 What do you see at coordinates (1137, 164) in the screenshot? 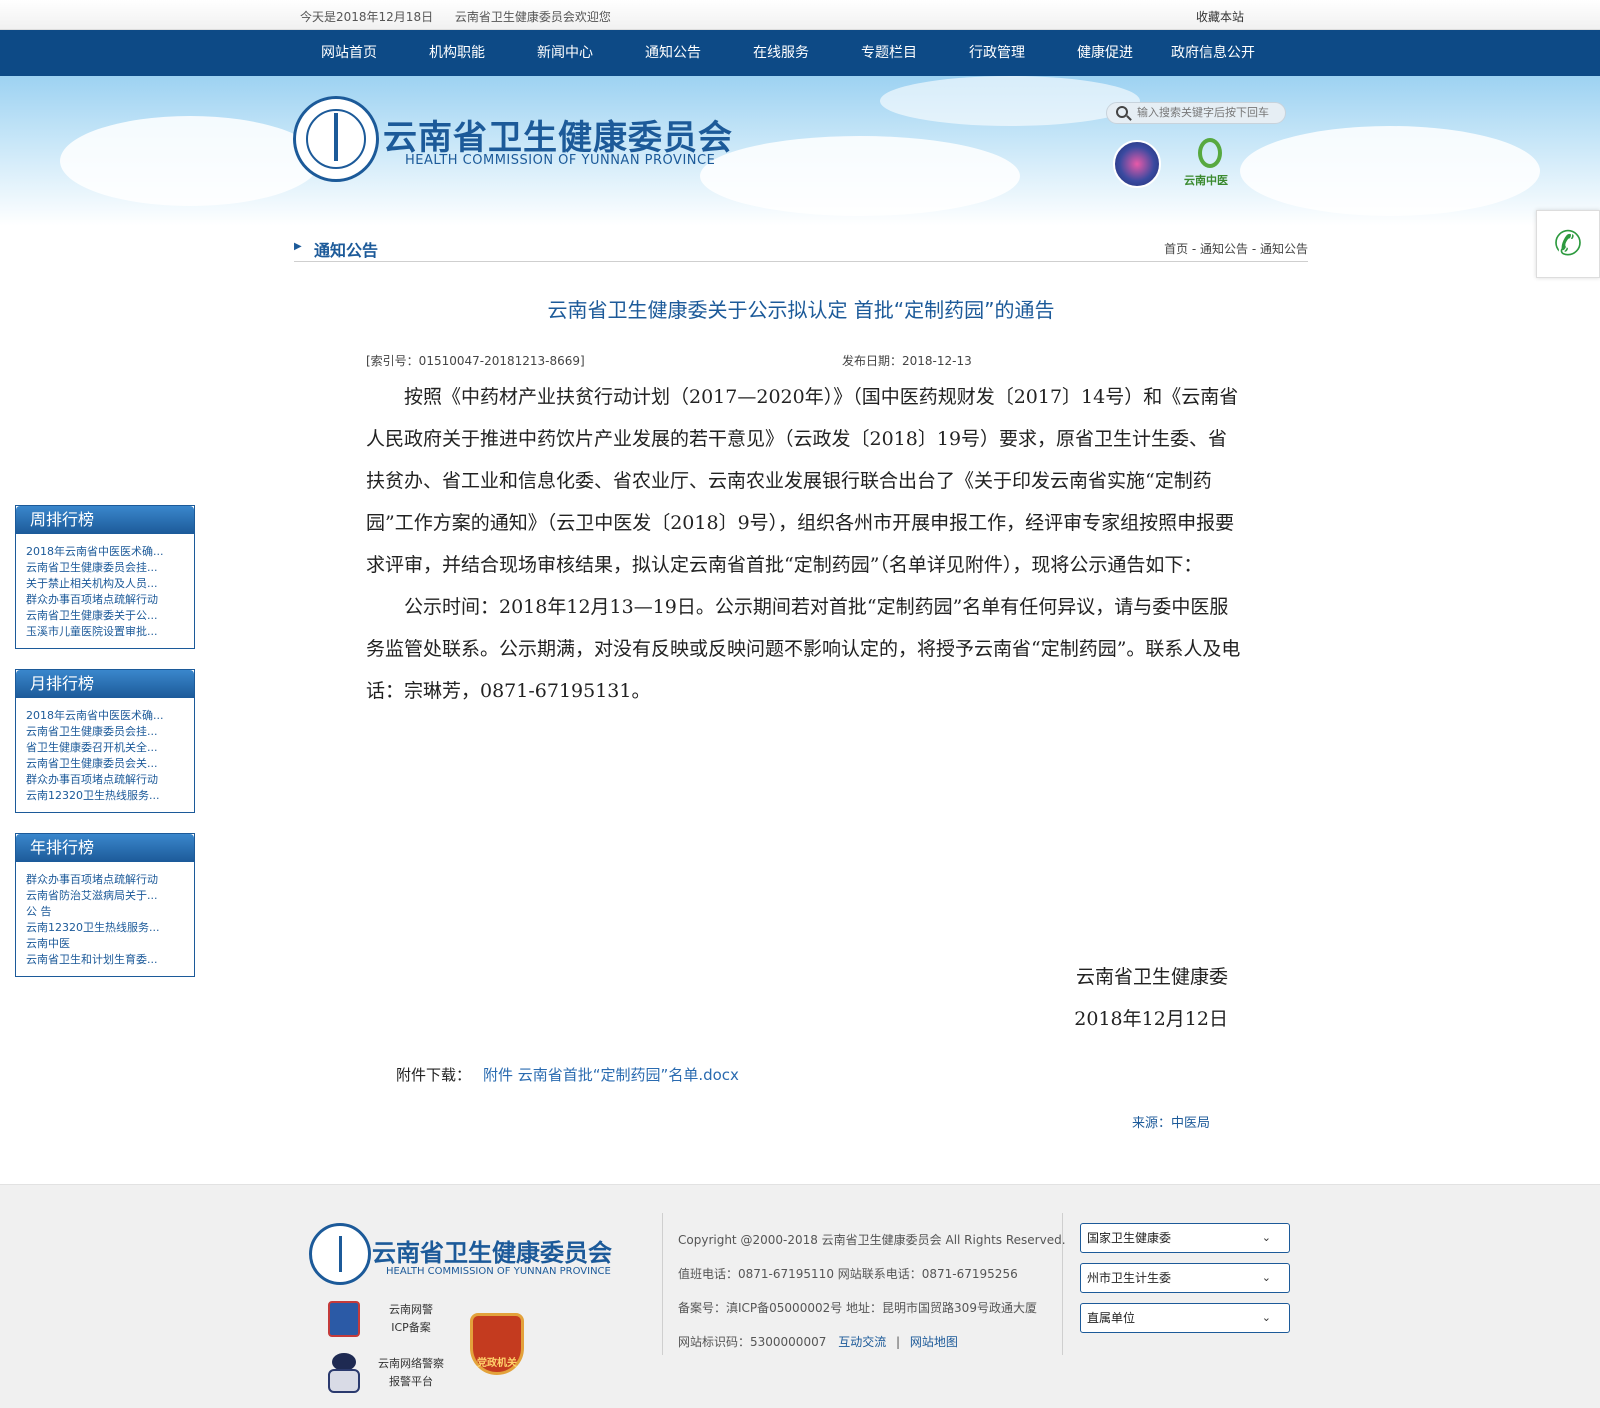
I see `health-logo-icon` at bounding box center [1137, 164].